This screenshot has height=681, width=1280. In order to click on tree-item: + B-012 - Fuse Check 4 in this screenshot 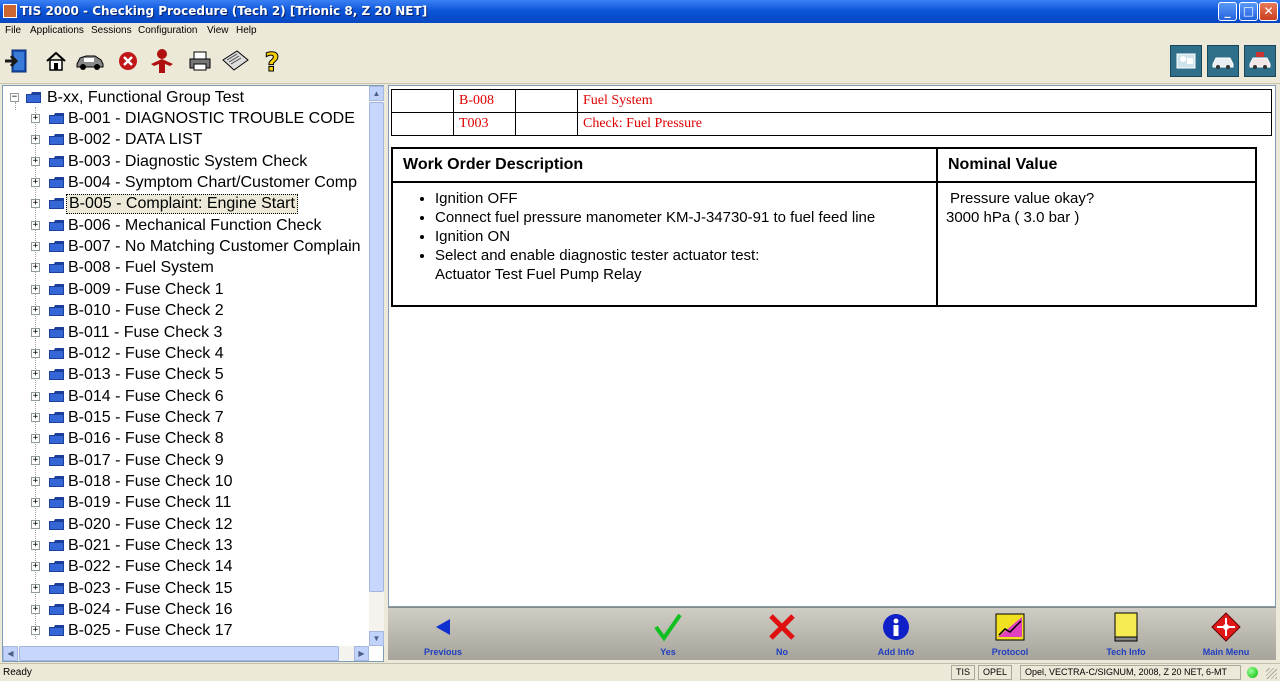, I will do `click(186, 353)`.